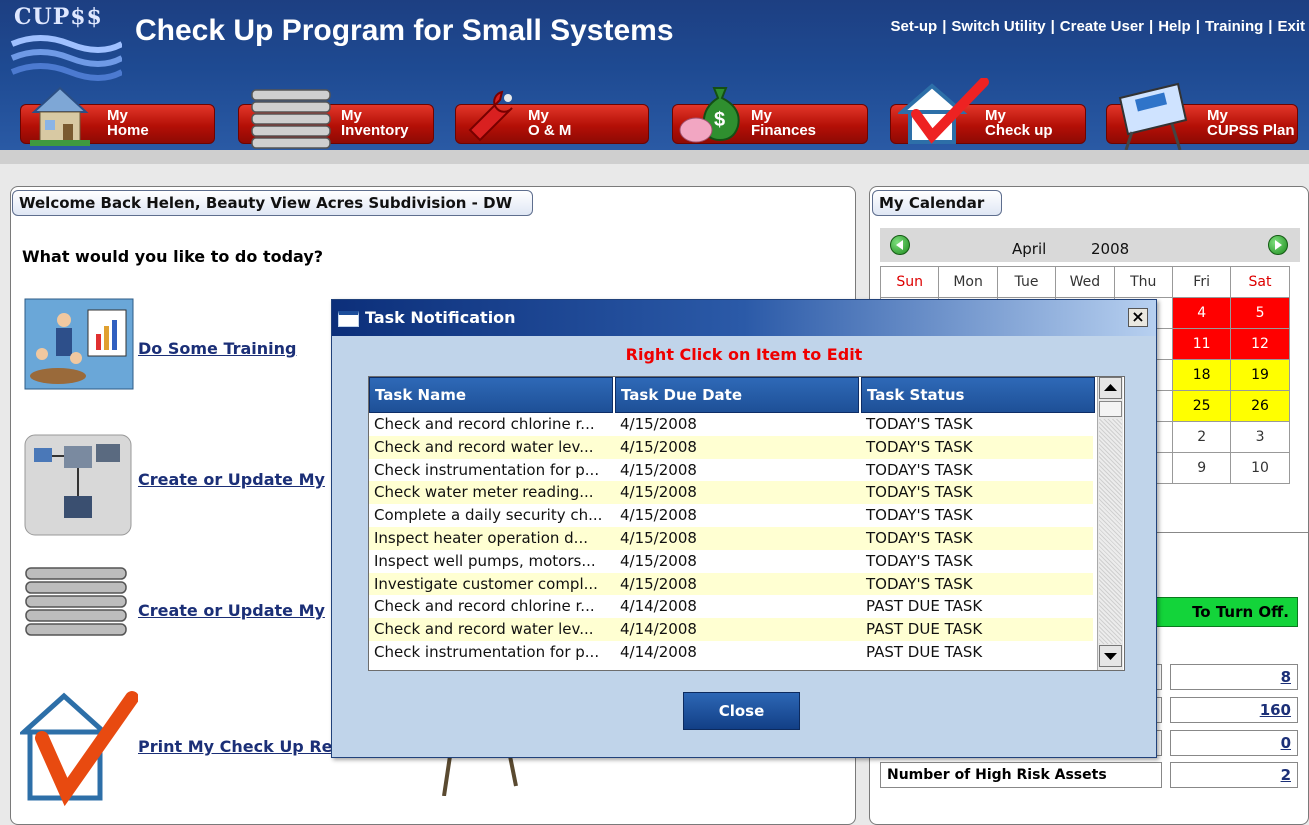 The width and height of the screenshot is (1309, 825). What do you see at coordinates (744, 354) in the screenshot?
I see `dialog-hint: Right Click on Item to Edit` at bounding box center [744, 354].